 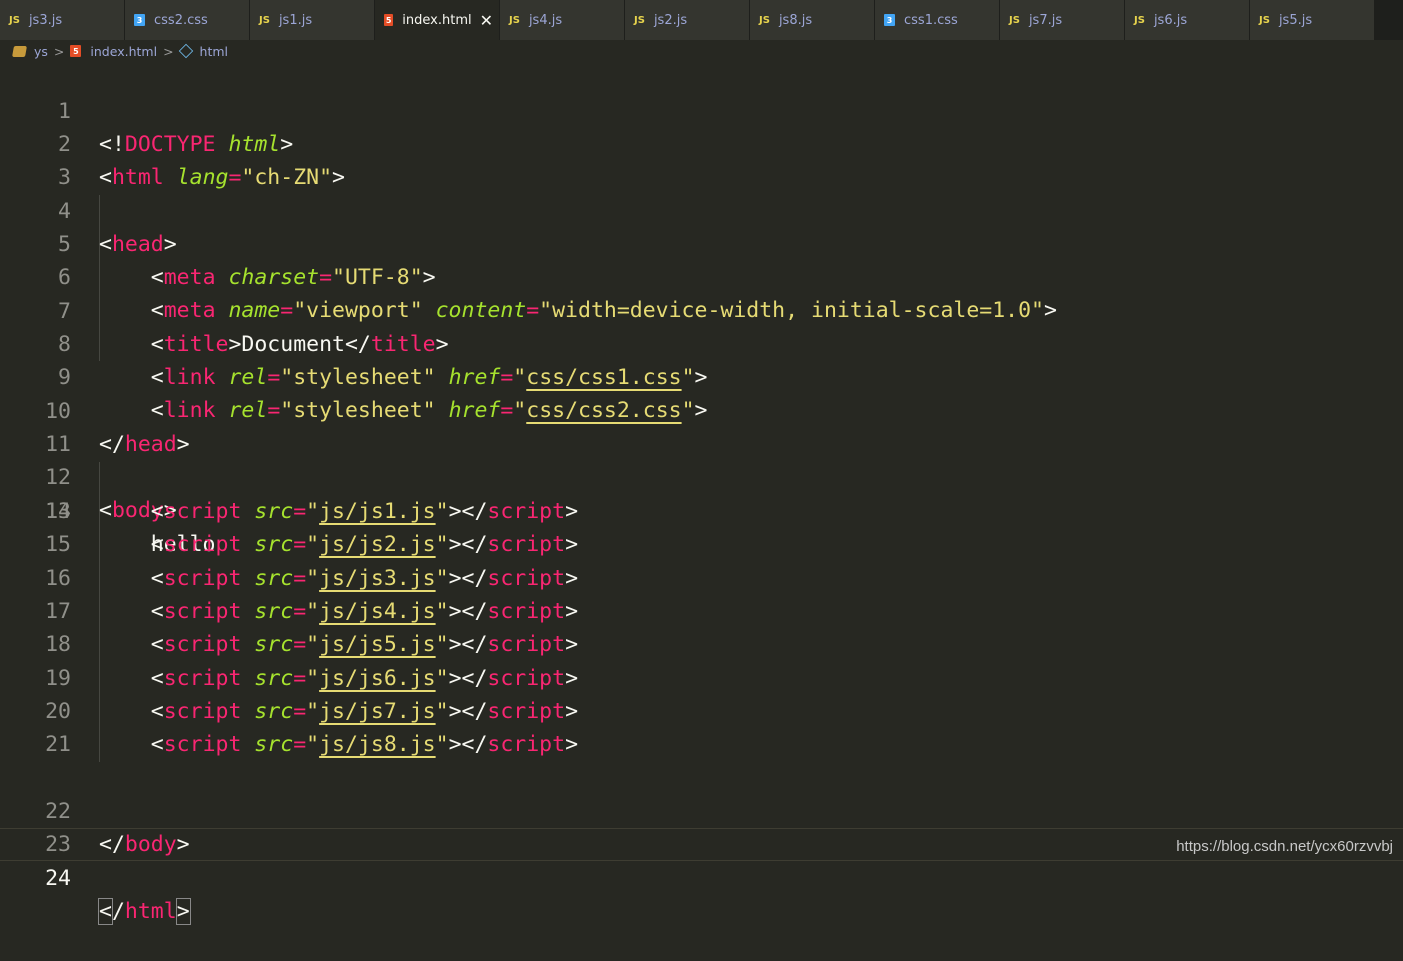 I want to click on code-line: 21 <script src="js/js8.js"></script>, so click(x=701, y=744).